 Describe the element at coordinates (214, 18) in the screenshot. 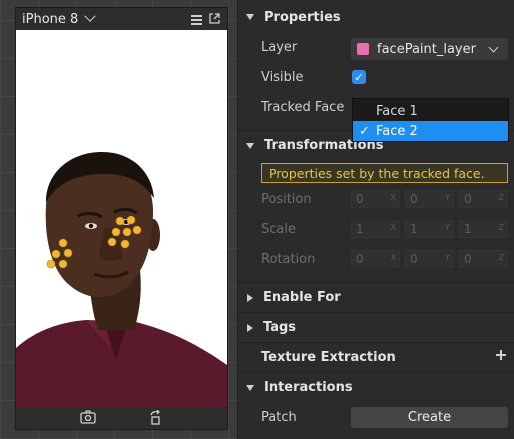

I see `popout-icon` at that location.